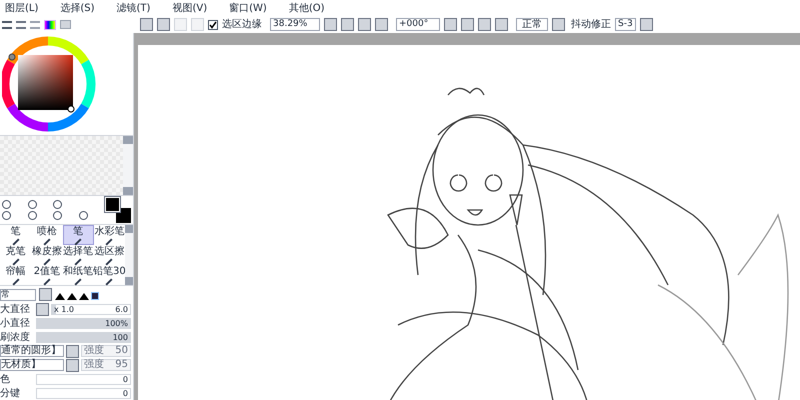 This screenshot has width=800, height=400. I want to click on menu-item: 视图(V), so click(190, 8).